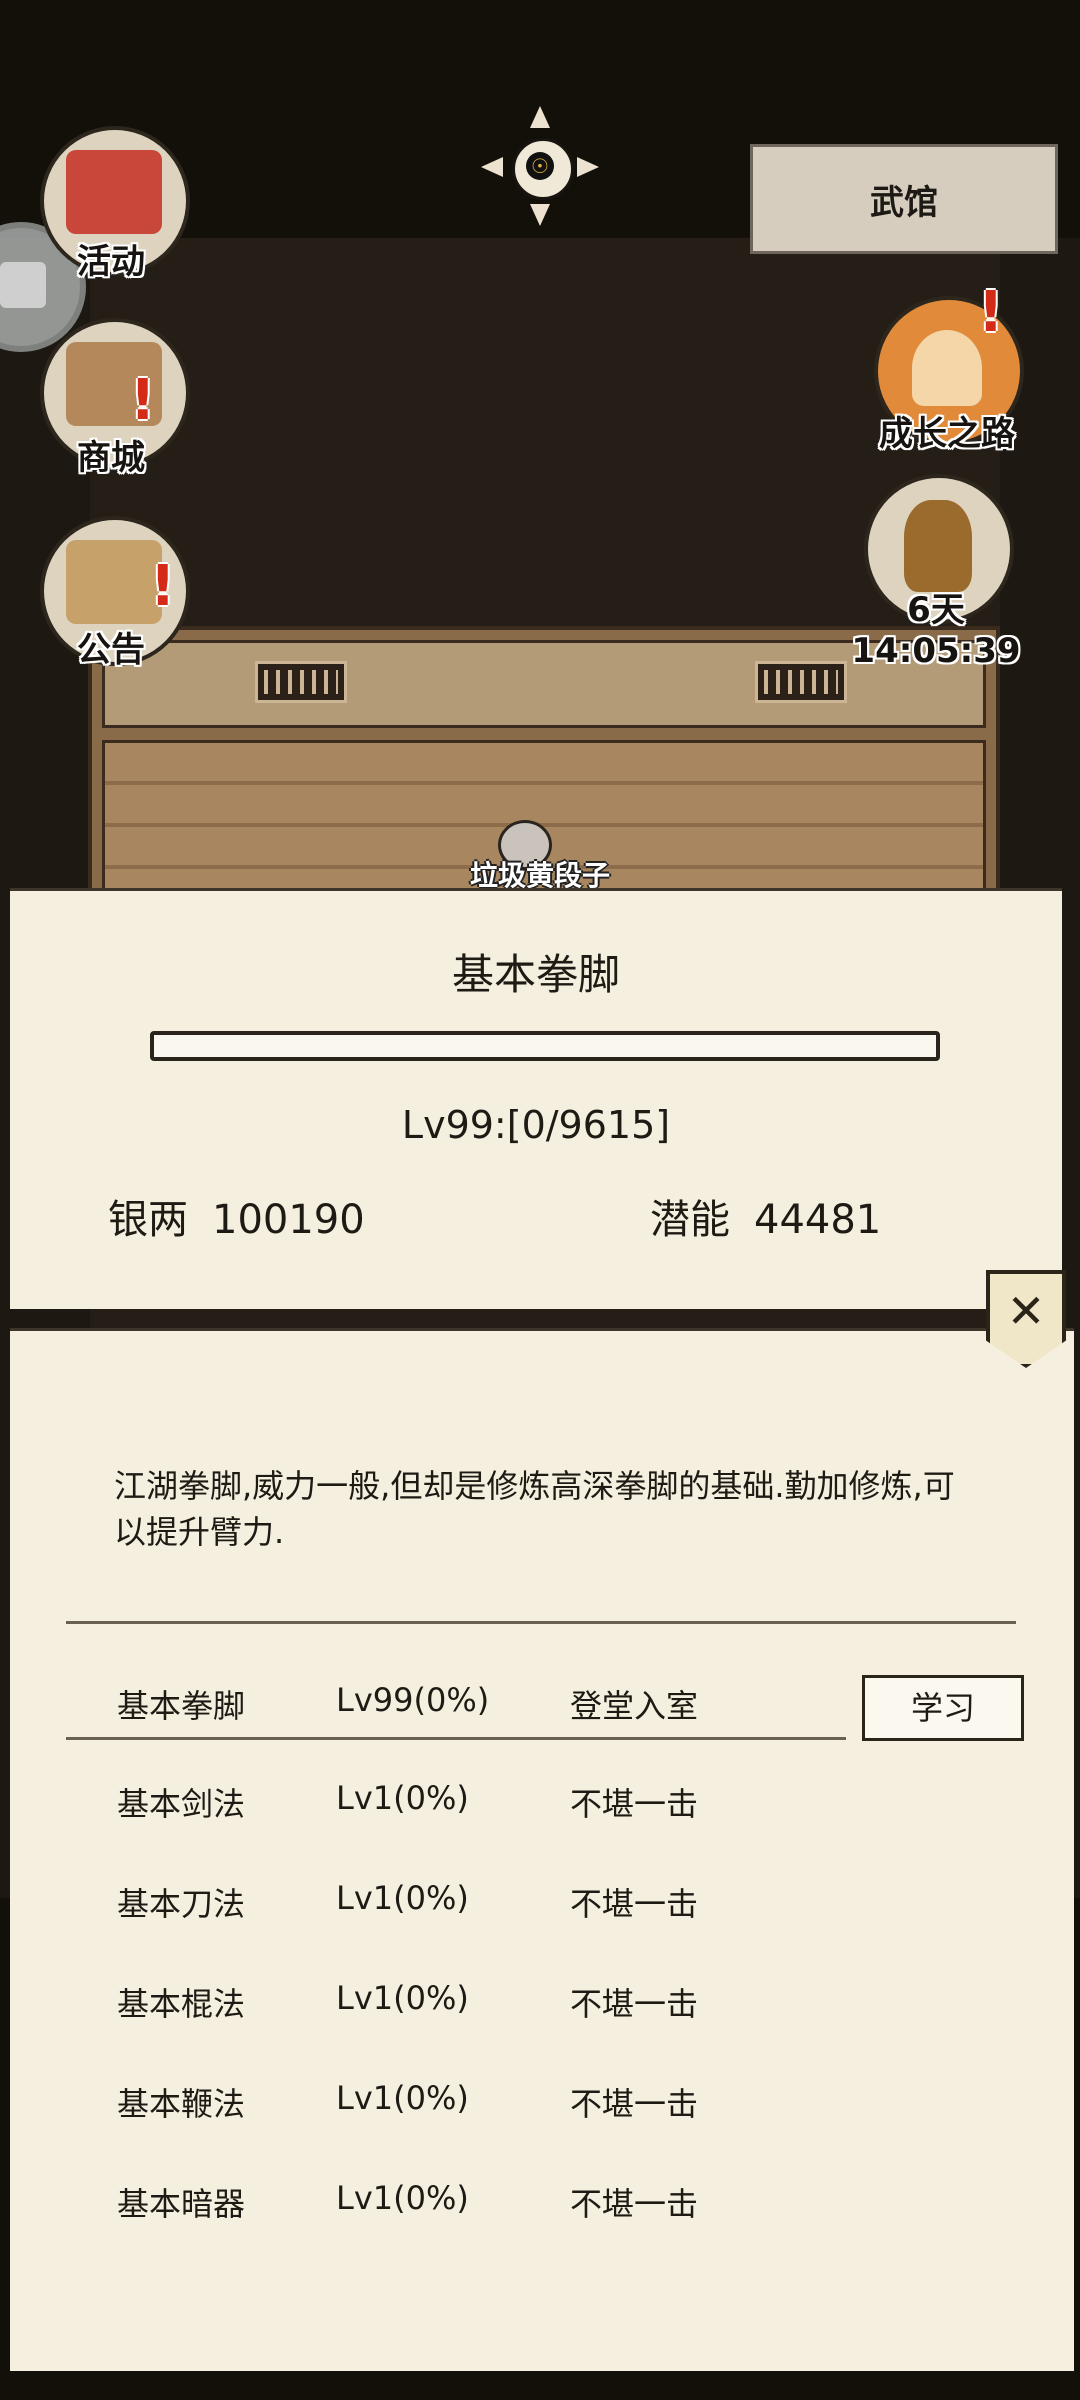 The image size is (1080, 2400). I want to click on growth-figure-icon, so click(947, 368).